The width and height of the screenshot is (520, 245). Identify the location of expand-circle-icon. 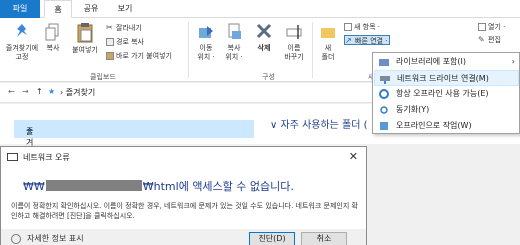
(16, 238).